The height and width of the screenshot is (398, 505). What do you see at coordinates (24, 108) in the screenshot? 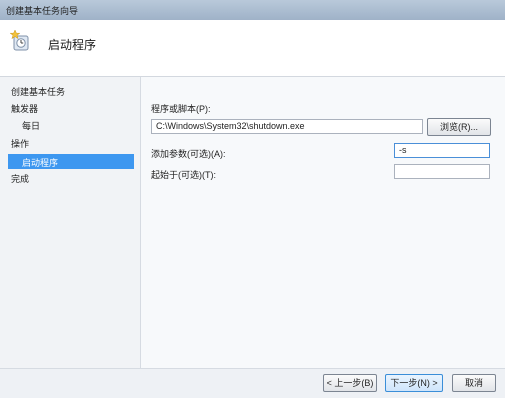
I see `step-trigger: 触发器` at bounding box center [24, 108].